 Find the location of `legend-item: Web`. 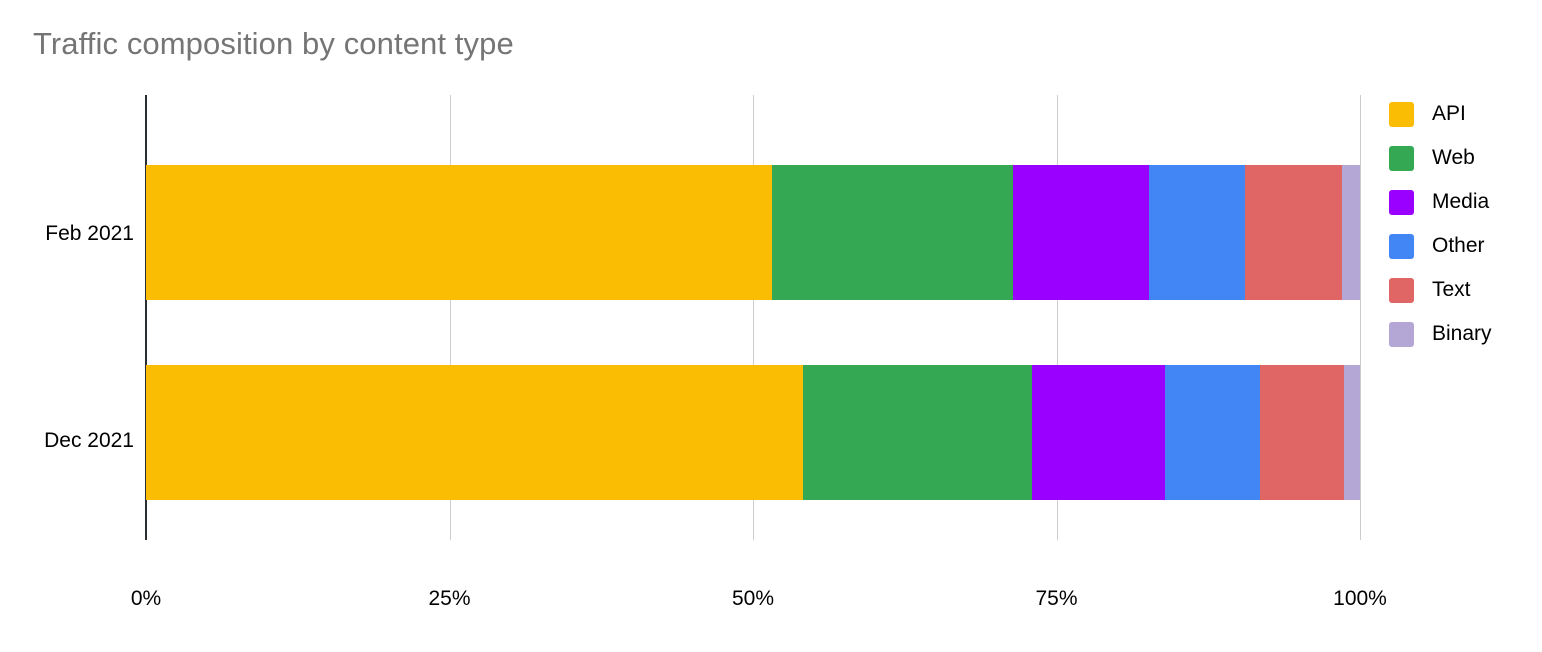

legend-item: Web is located at coordinates (1464, 158).